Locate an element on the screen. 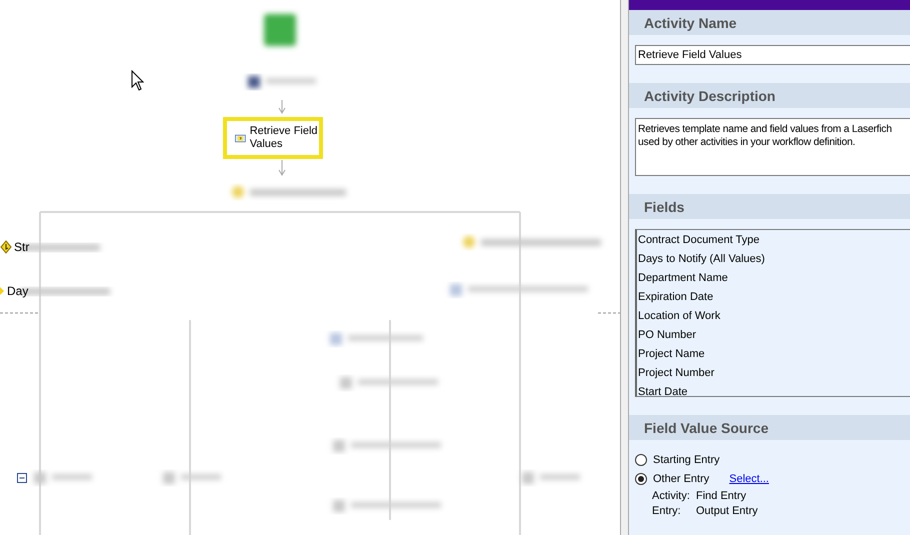 The image size is (910, 535). detail-label: Entry: is located at coordinates (667, 511).